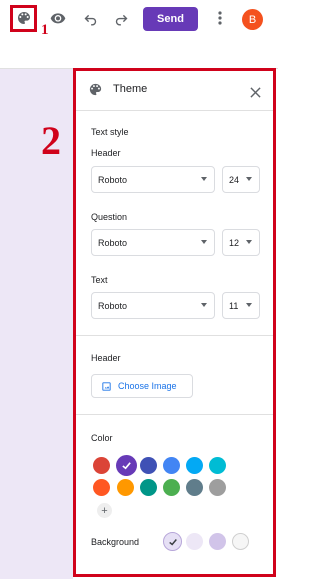 The image size is (320, 579). What do you see at coordinates (148, 487) in the screenshot?
I see `color-swatch-teal` at bounding box center [148, 487].